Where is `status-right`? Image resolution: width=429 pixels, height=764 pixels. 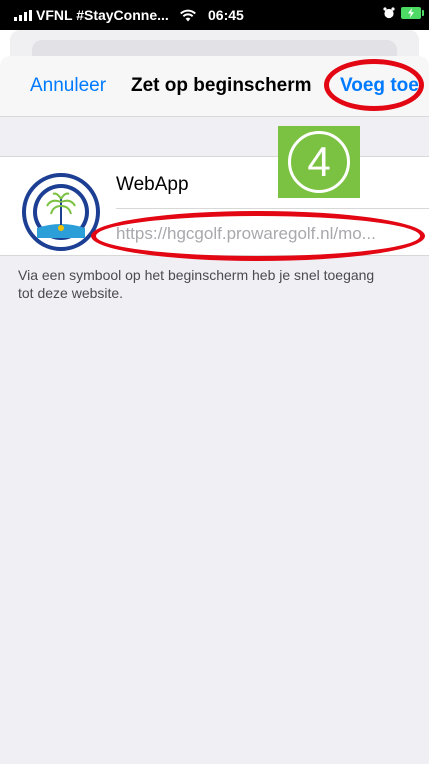 status-right is located at coordinates (403, 13).